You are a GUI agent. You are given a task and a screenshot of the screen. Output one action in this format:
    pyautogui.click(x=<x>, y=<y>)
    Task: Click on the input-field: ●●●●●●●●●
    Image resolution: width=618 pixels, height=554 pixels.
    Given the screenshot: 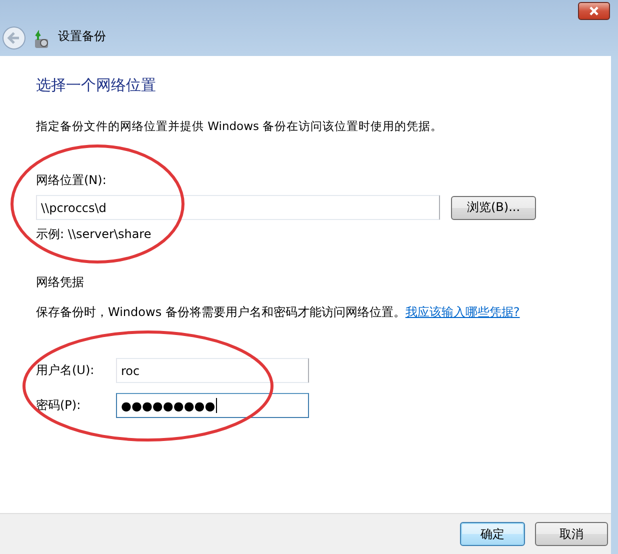 What is the action you would take?
    pyautogui.click(x=212, y=405)
    